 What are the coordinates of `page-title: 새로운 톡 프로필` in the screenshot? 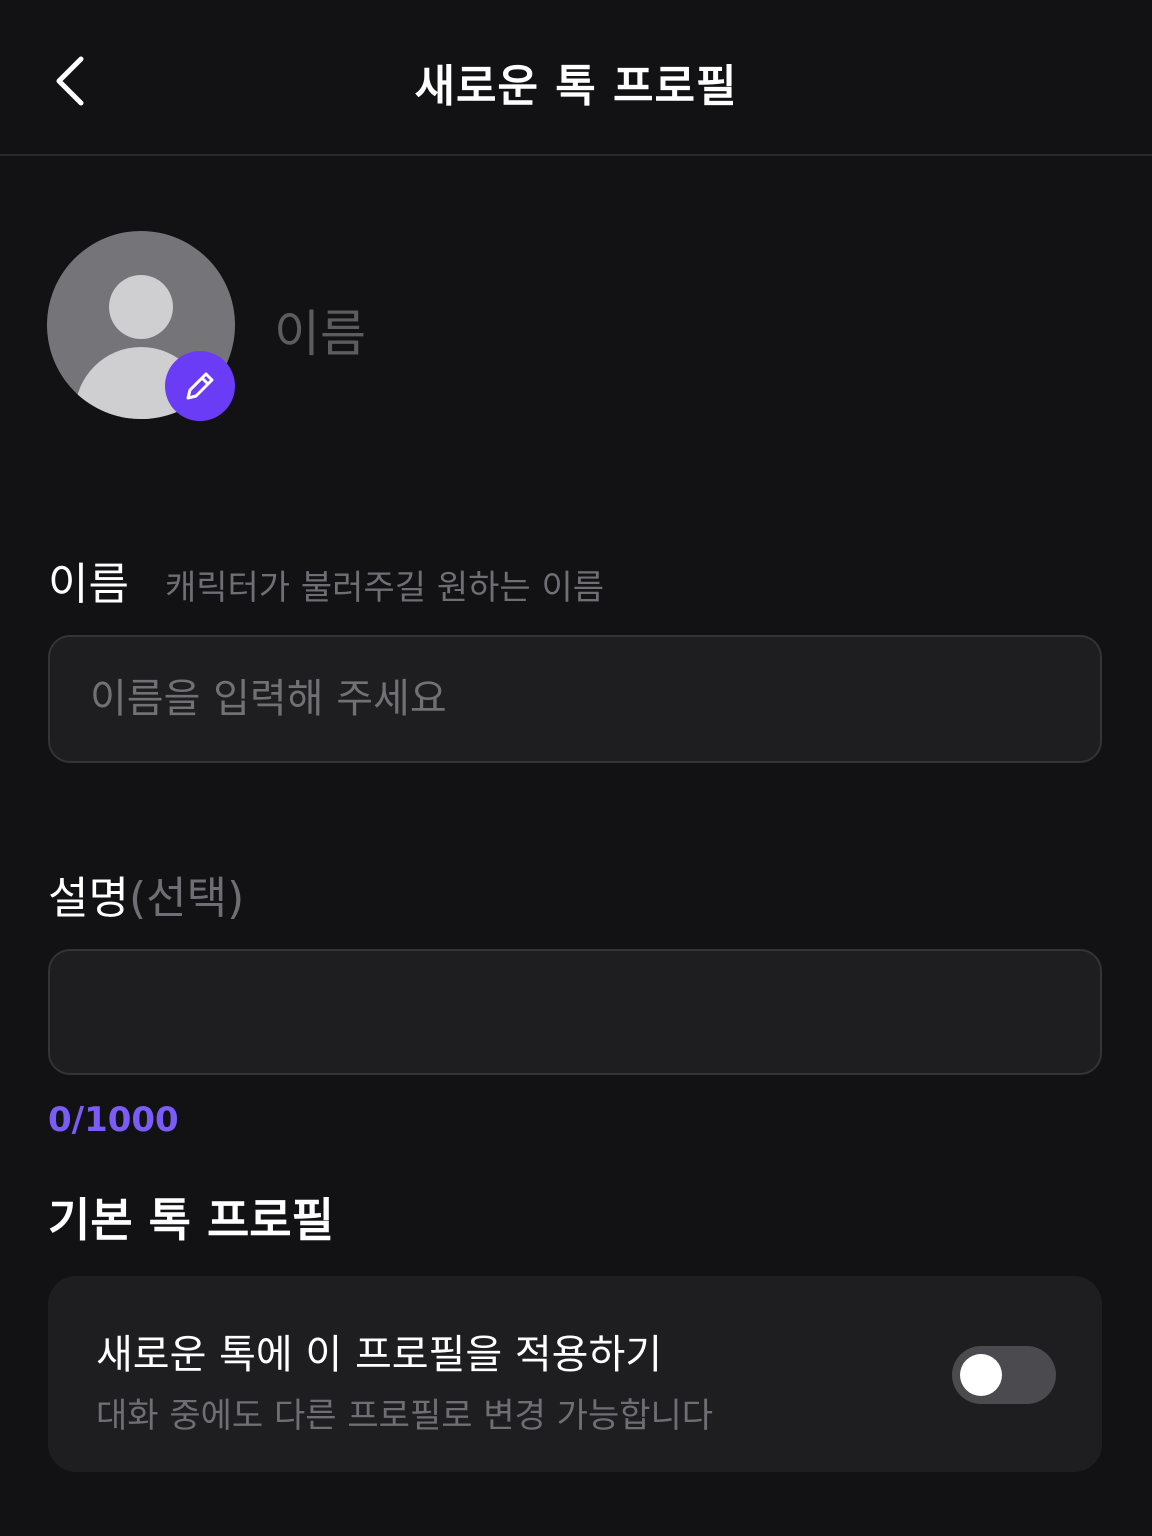 It's located at (576, 86).